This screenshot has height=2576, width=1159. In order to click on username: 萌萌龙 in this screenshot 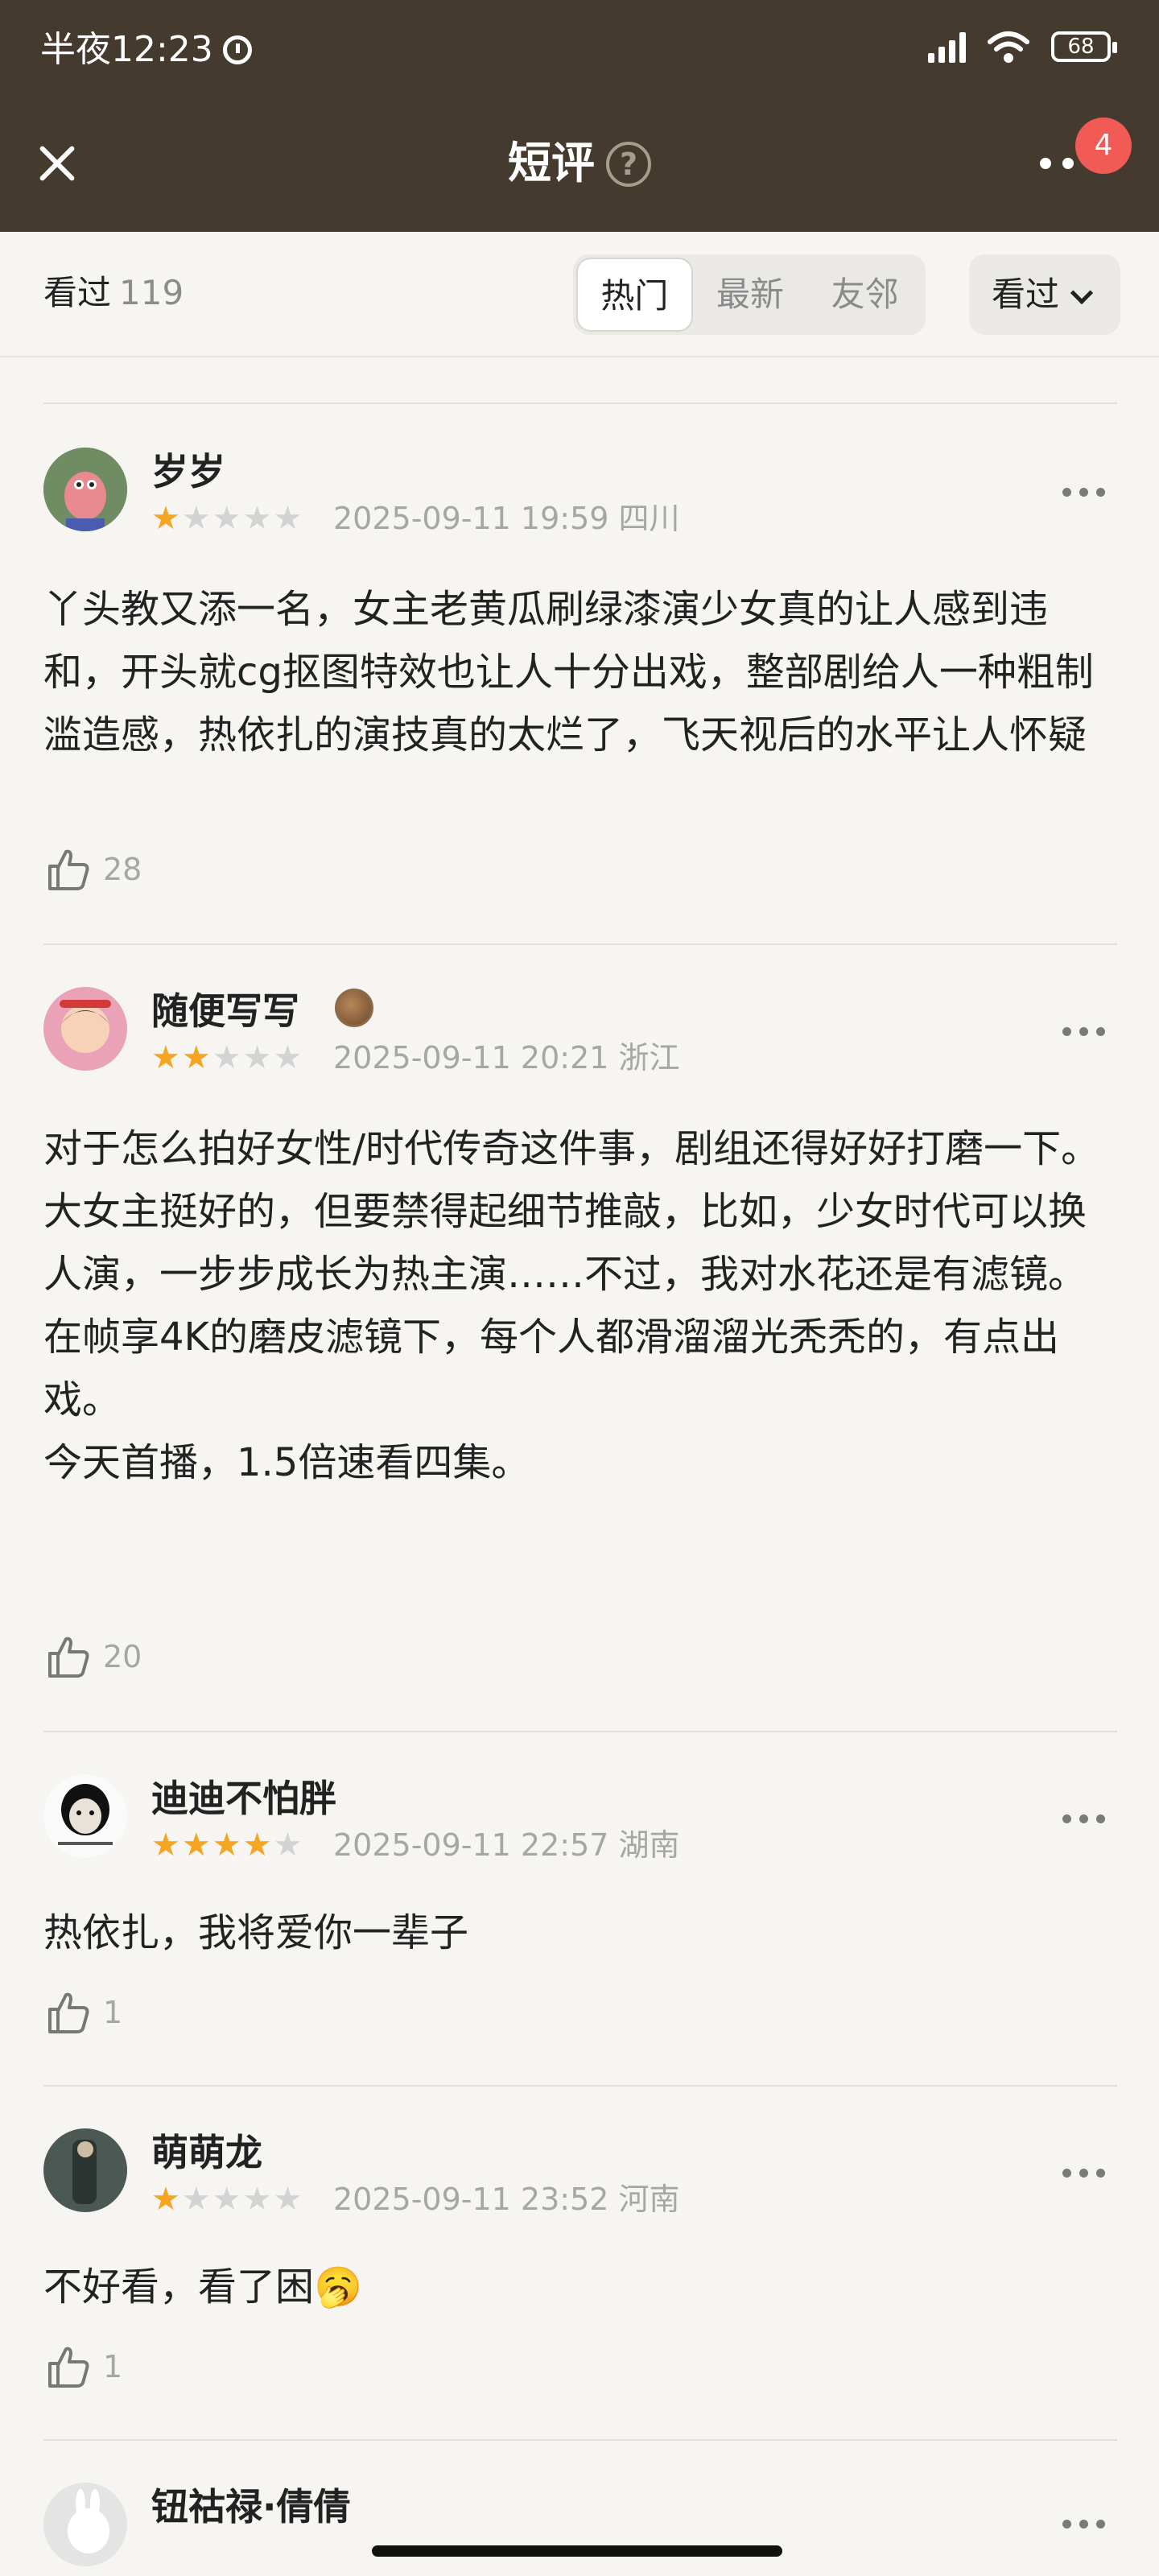, I will do `click(206, 2152)`.